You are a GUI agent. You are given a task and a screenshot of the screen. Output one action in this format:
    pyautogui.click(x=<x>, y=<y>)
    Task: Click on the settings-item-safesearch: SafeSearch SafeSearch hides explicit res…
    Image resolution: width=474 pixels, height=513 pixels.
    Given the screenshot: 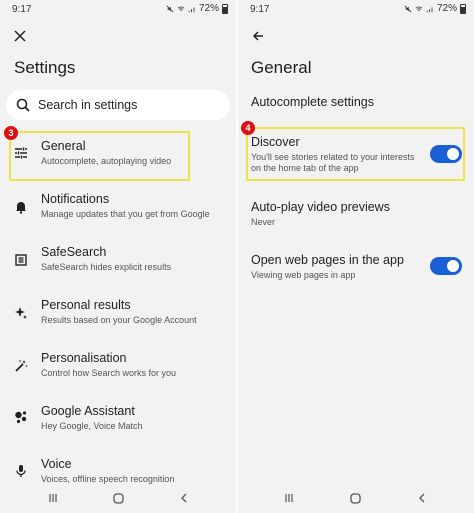 What is the action you would take?
    pyautogui.click(x=118, y=268)
    